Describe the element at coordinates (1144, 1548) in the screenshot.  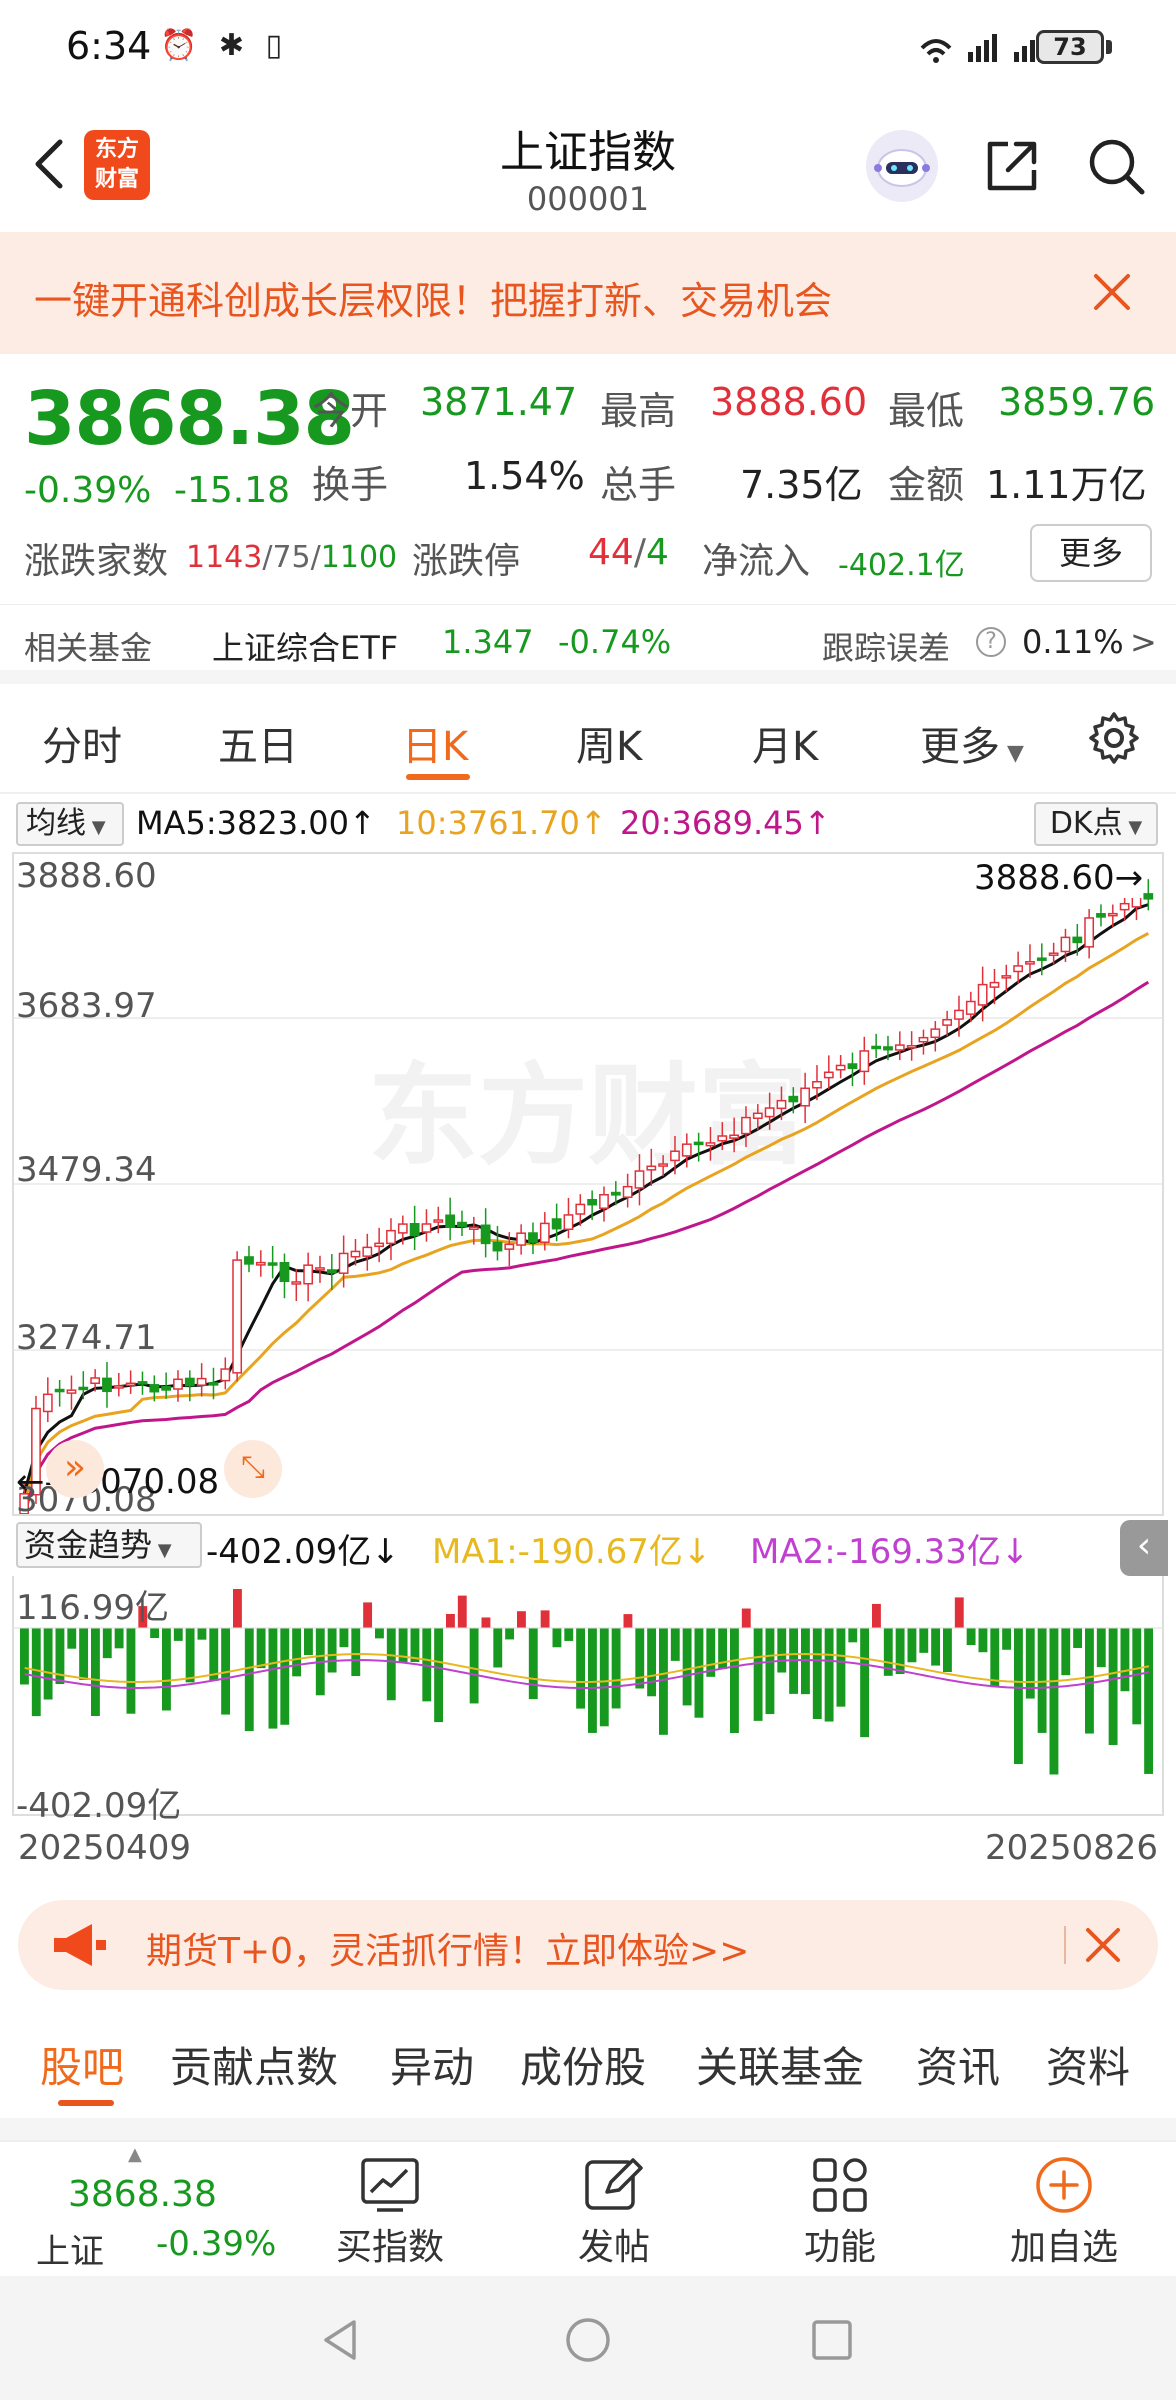
I see `side-panel-toggle: ‹` at that location.